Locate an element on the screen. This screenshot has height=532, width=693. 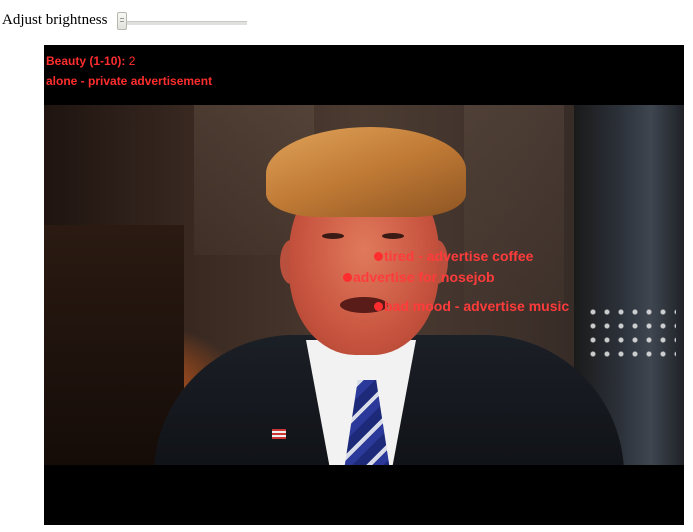
group-status: alone - private advertisement is located at coordinates (129, 81).